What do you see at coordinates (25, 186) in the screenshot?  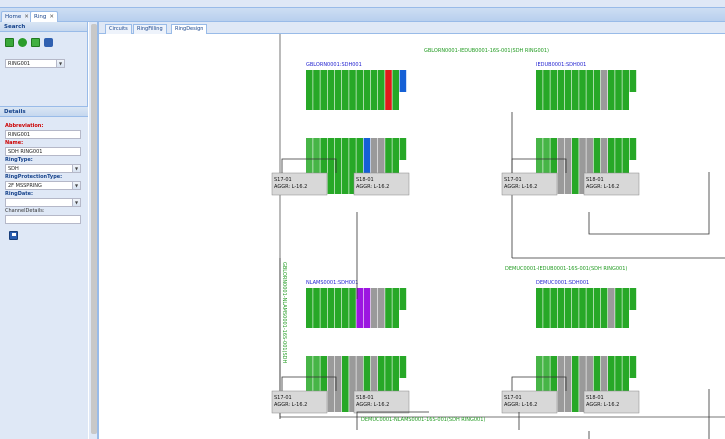 I see `protection-value: 2F MSSPRING` at bounding box center [25, 186].